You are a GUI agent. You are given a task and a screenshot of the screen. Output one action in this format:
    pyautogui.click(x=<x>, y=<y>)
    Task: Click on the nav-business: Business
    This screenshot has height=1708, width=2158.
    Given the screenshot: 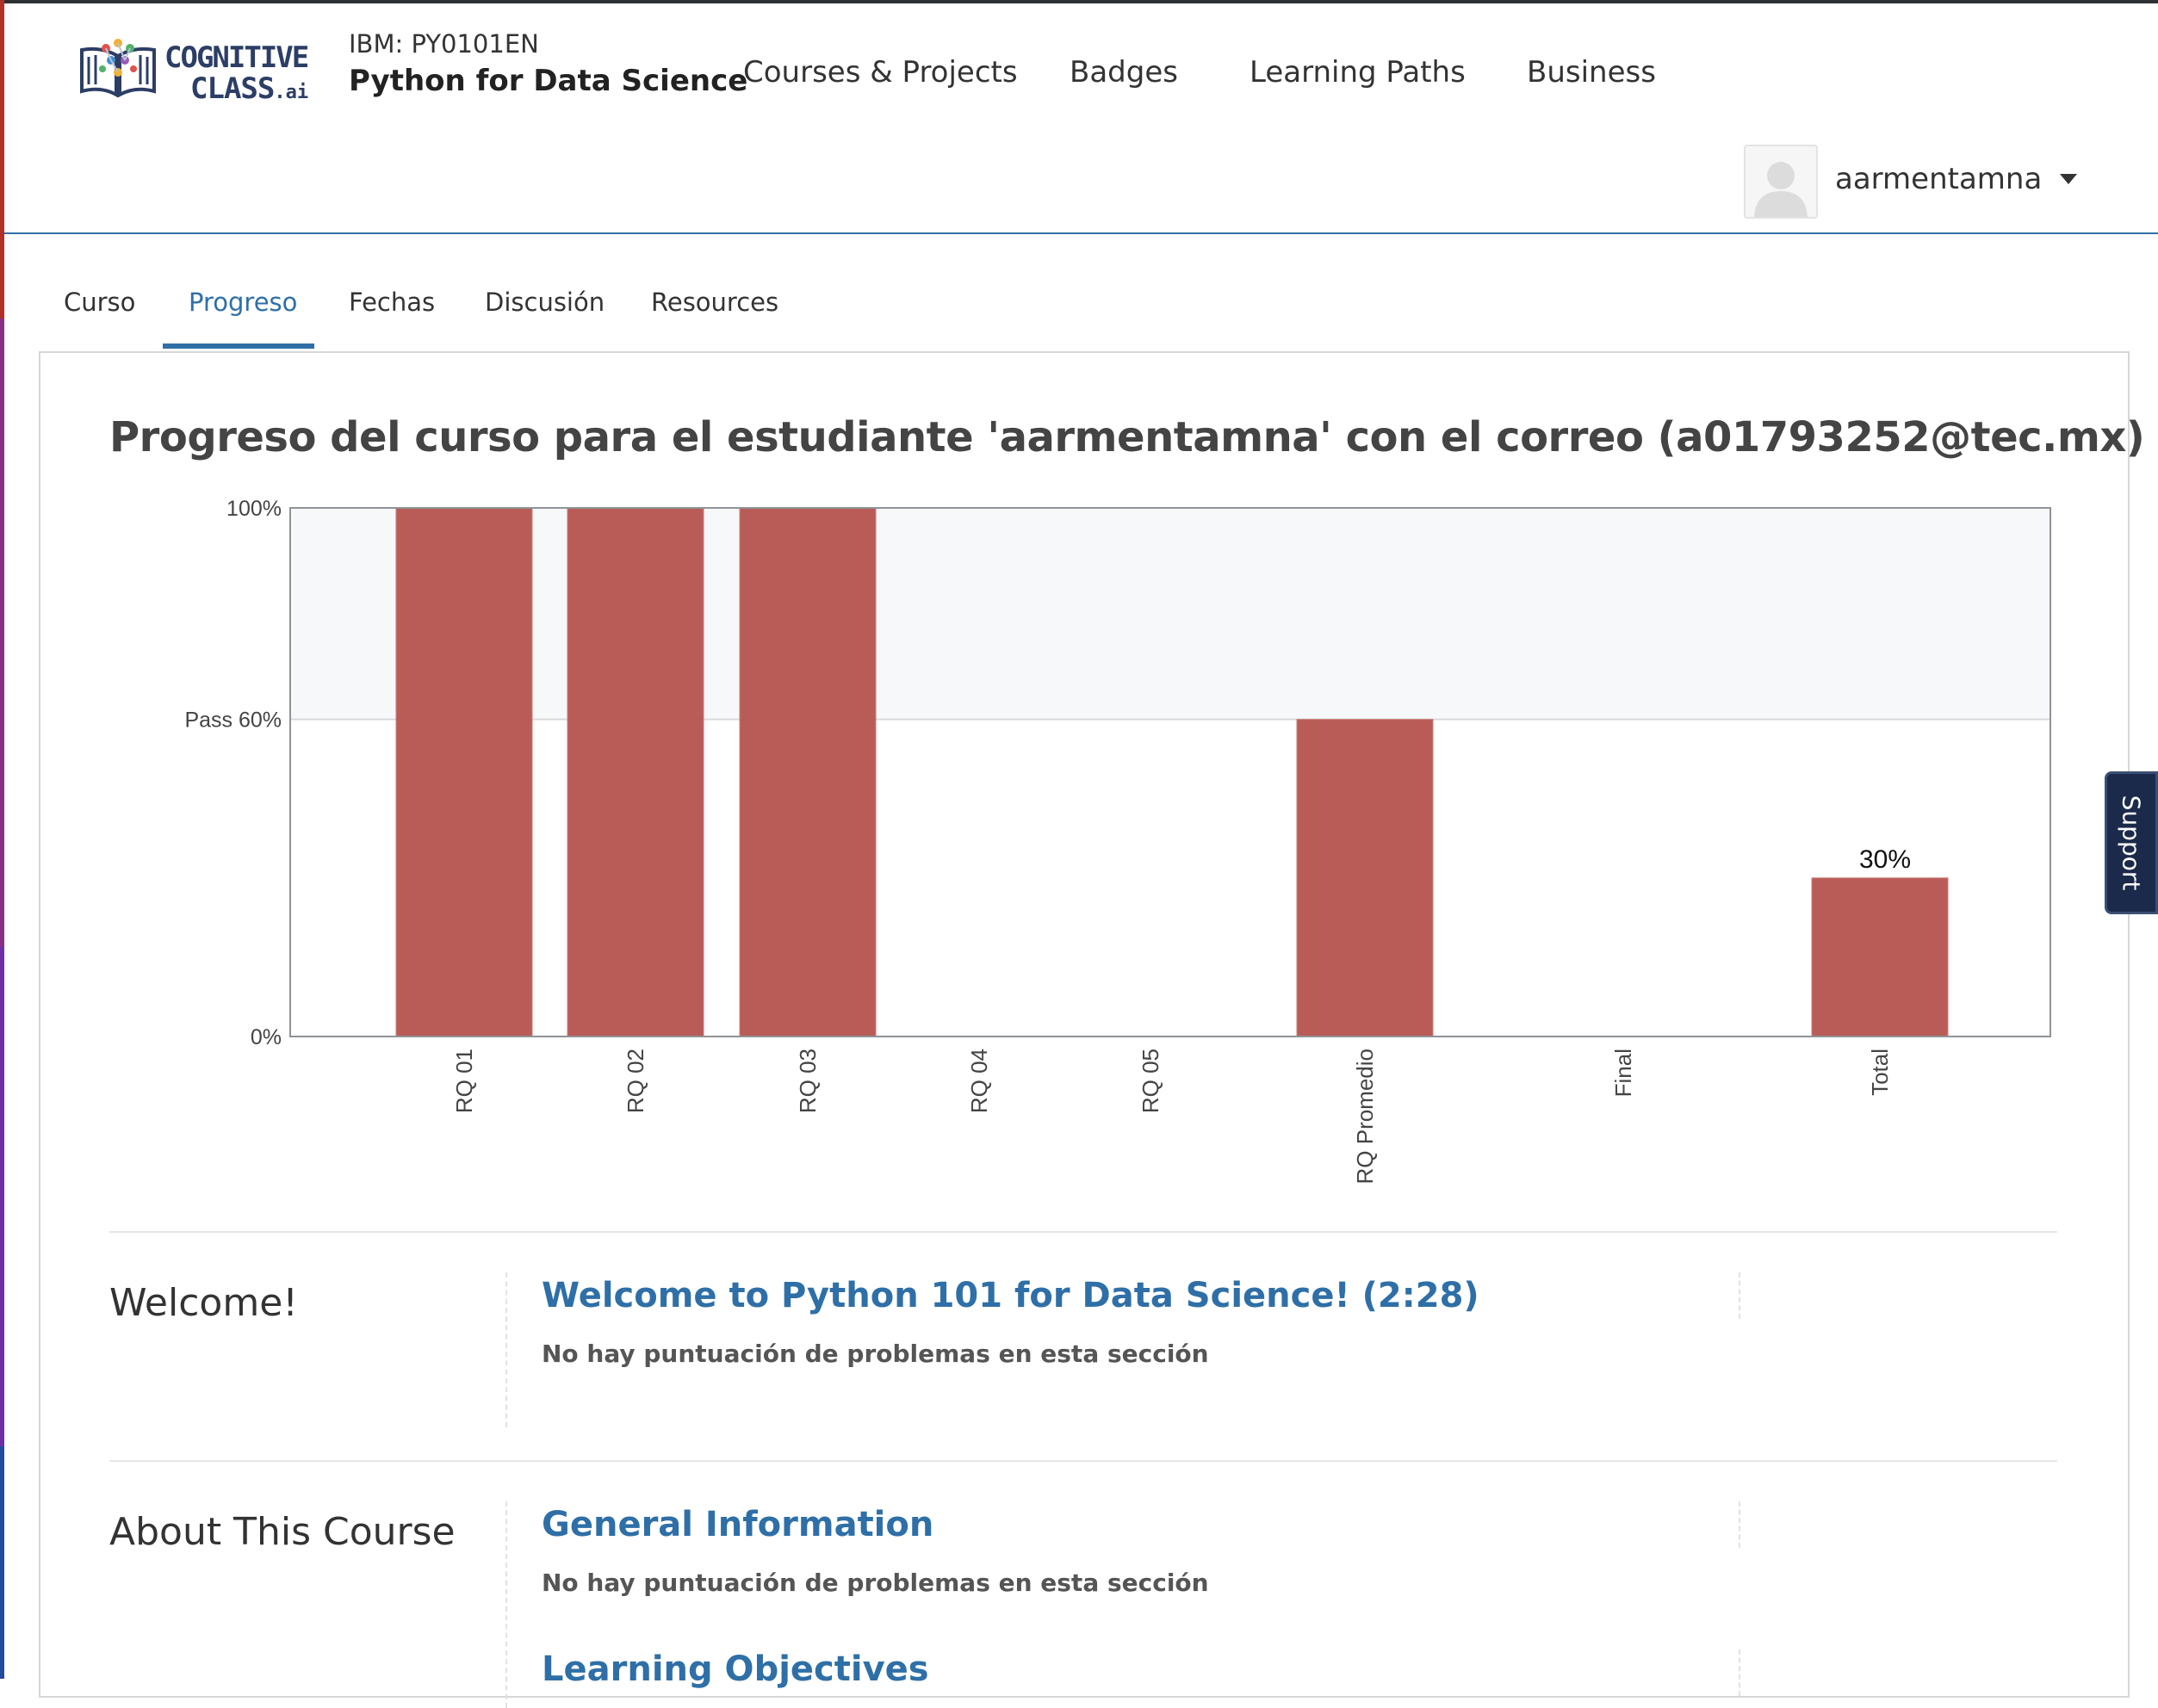 What is the action you would take?
    pyautogui.click(x=1591, y=72)
    